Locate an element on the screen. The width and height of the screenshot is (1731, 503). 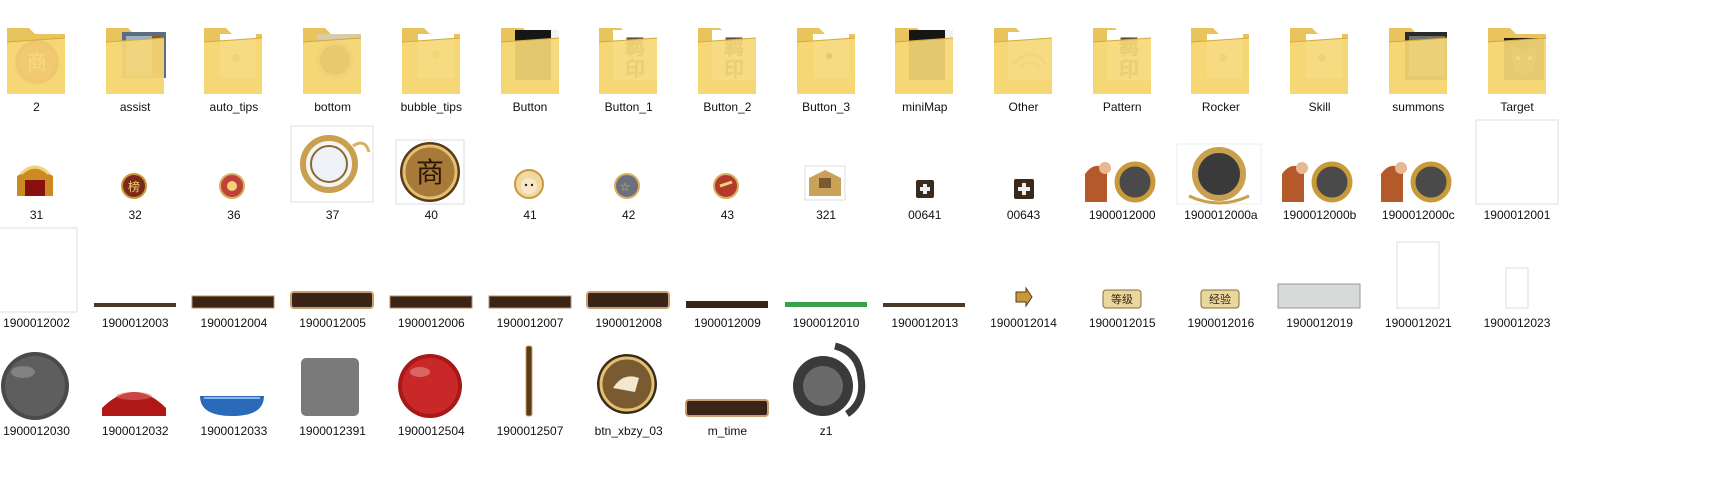
file-item: 1900012504 is located at coordinates (431, 386).